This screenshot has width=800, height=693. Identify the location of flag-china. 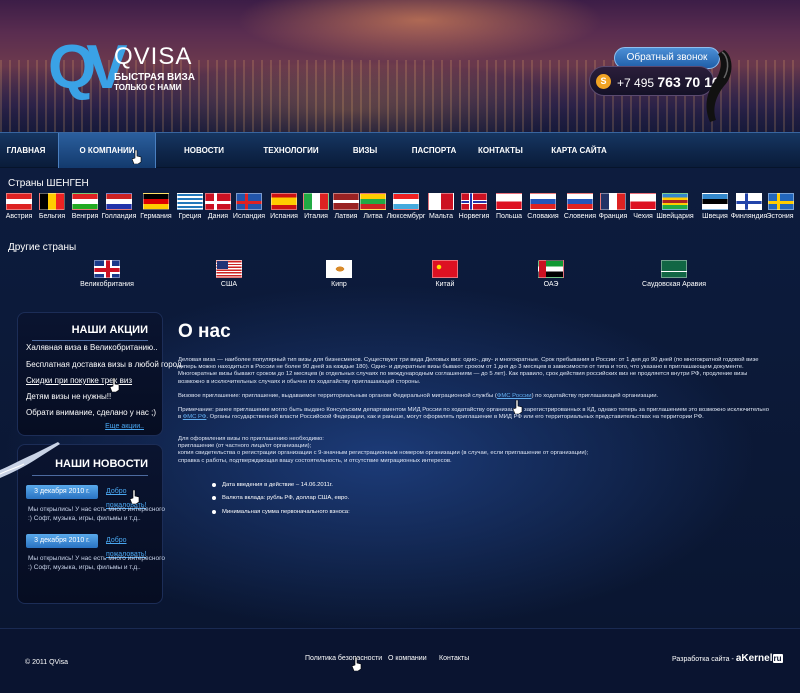
(445, 269).